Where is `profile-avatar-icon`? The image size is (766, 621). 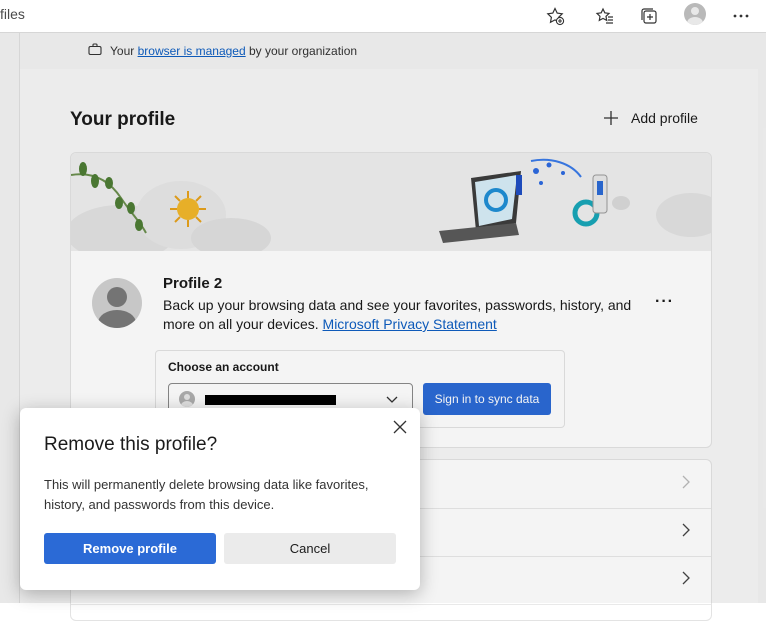 profile-avatar-icon is located at coordinates (695, 14).